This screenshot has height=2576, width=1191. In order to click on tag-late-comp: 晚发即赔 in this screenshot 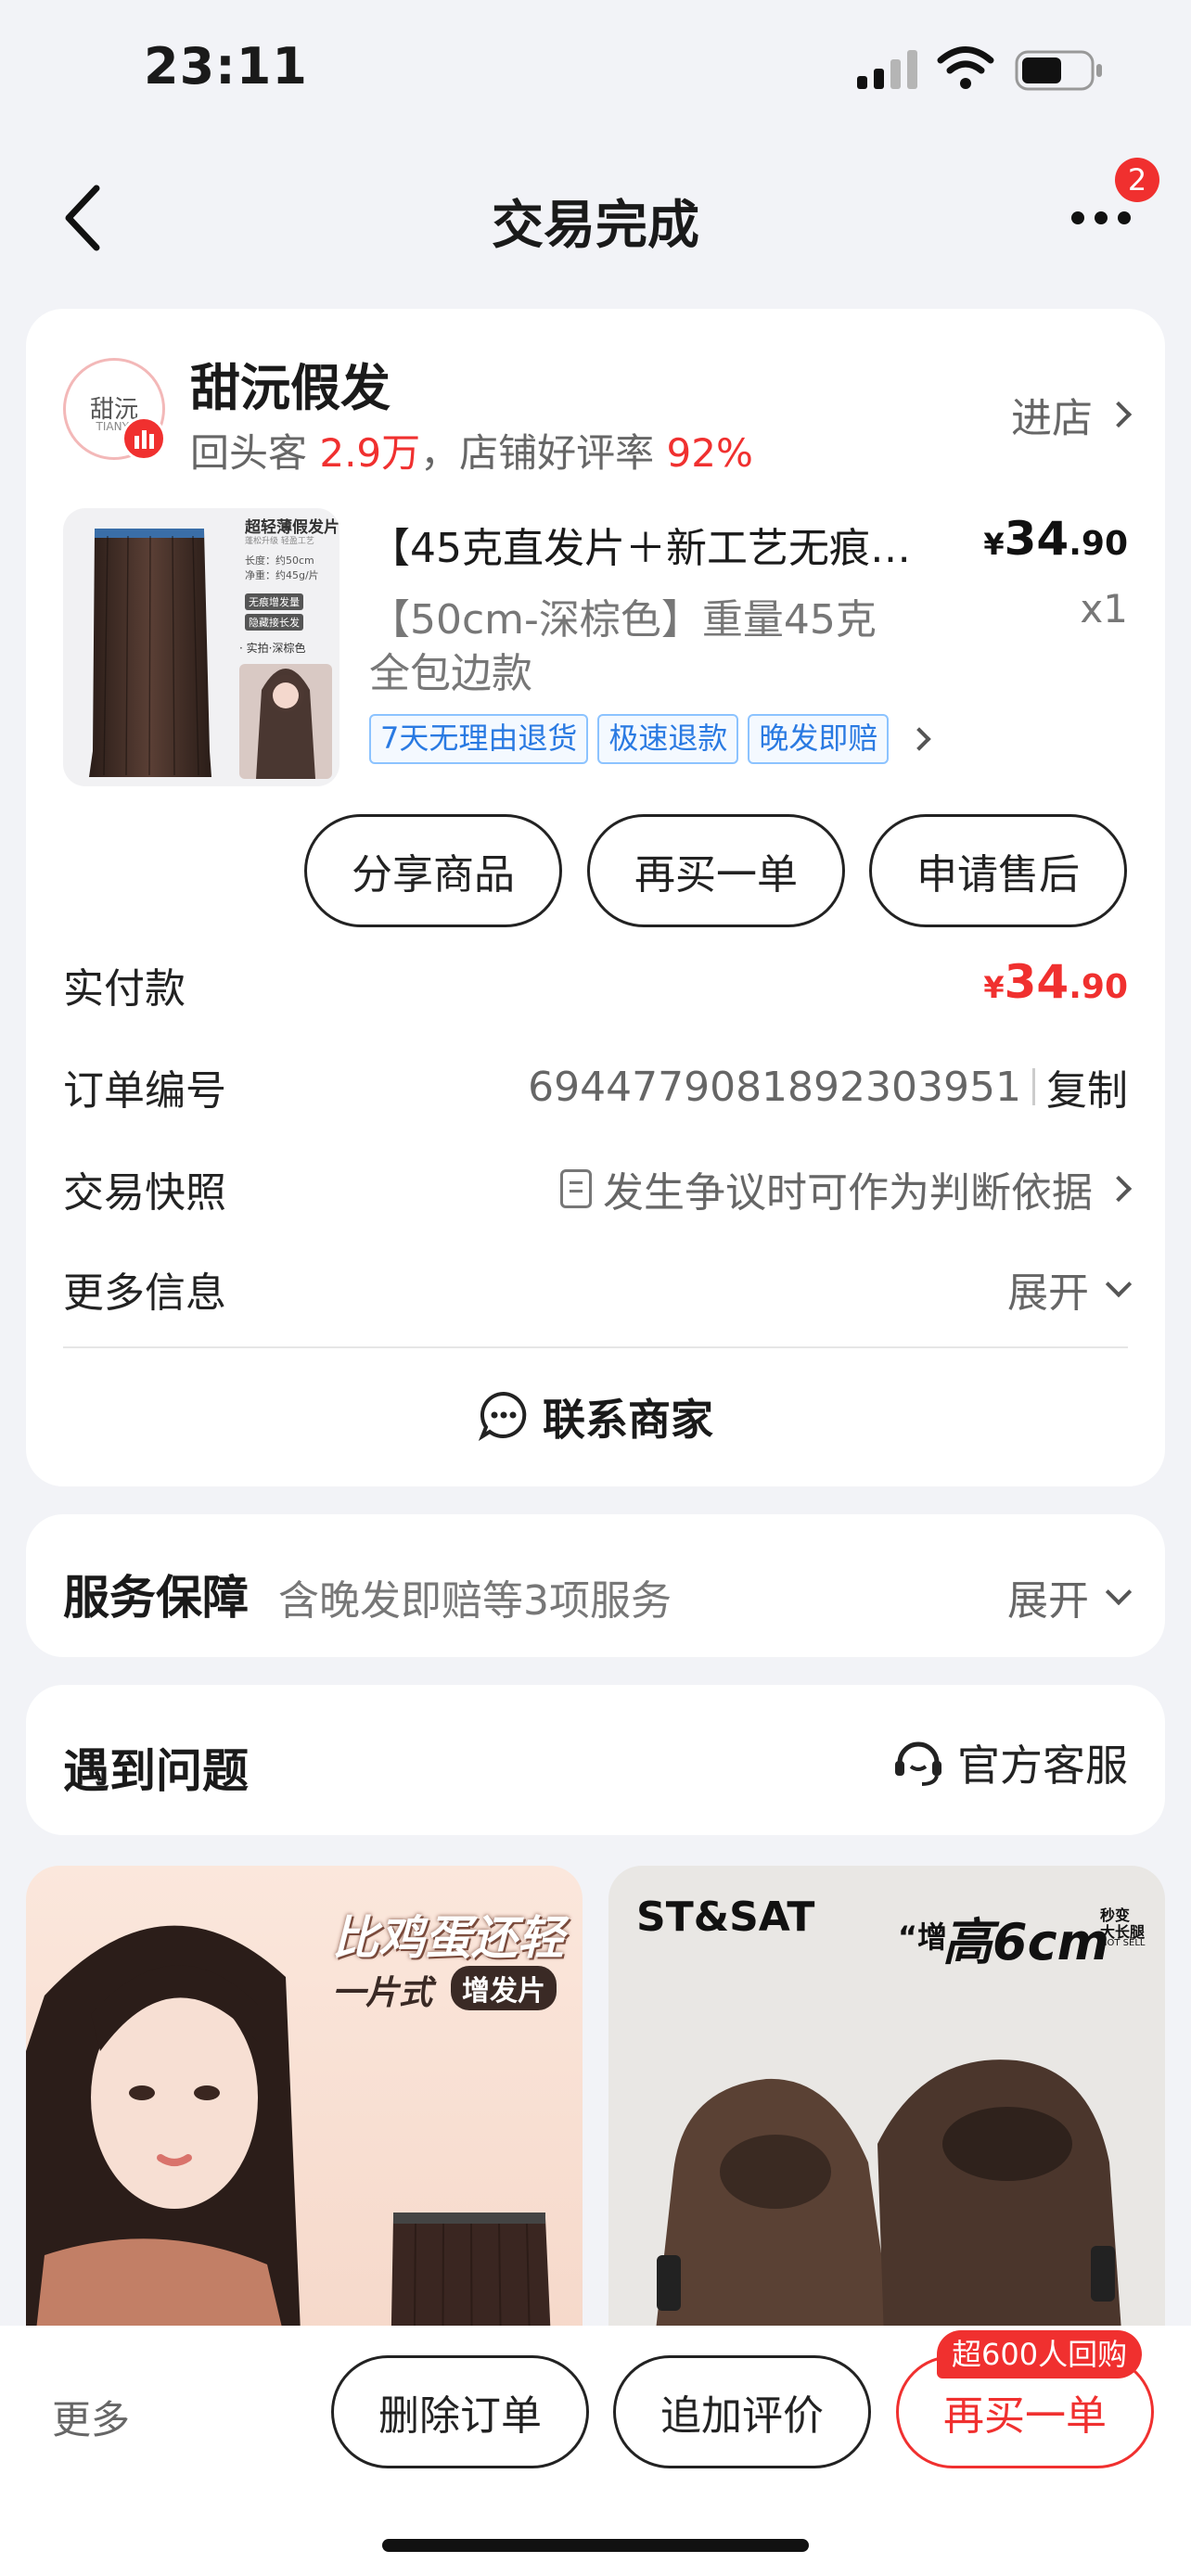, I will do `click(819, 739)`.